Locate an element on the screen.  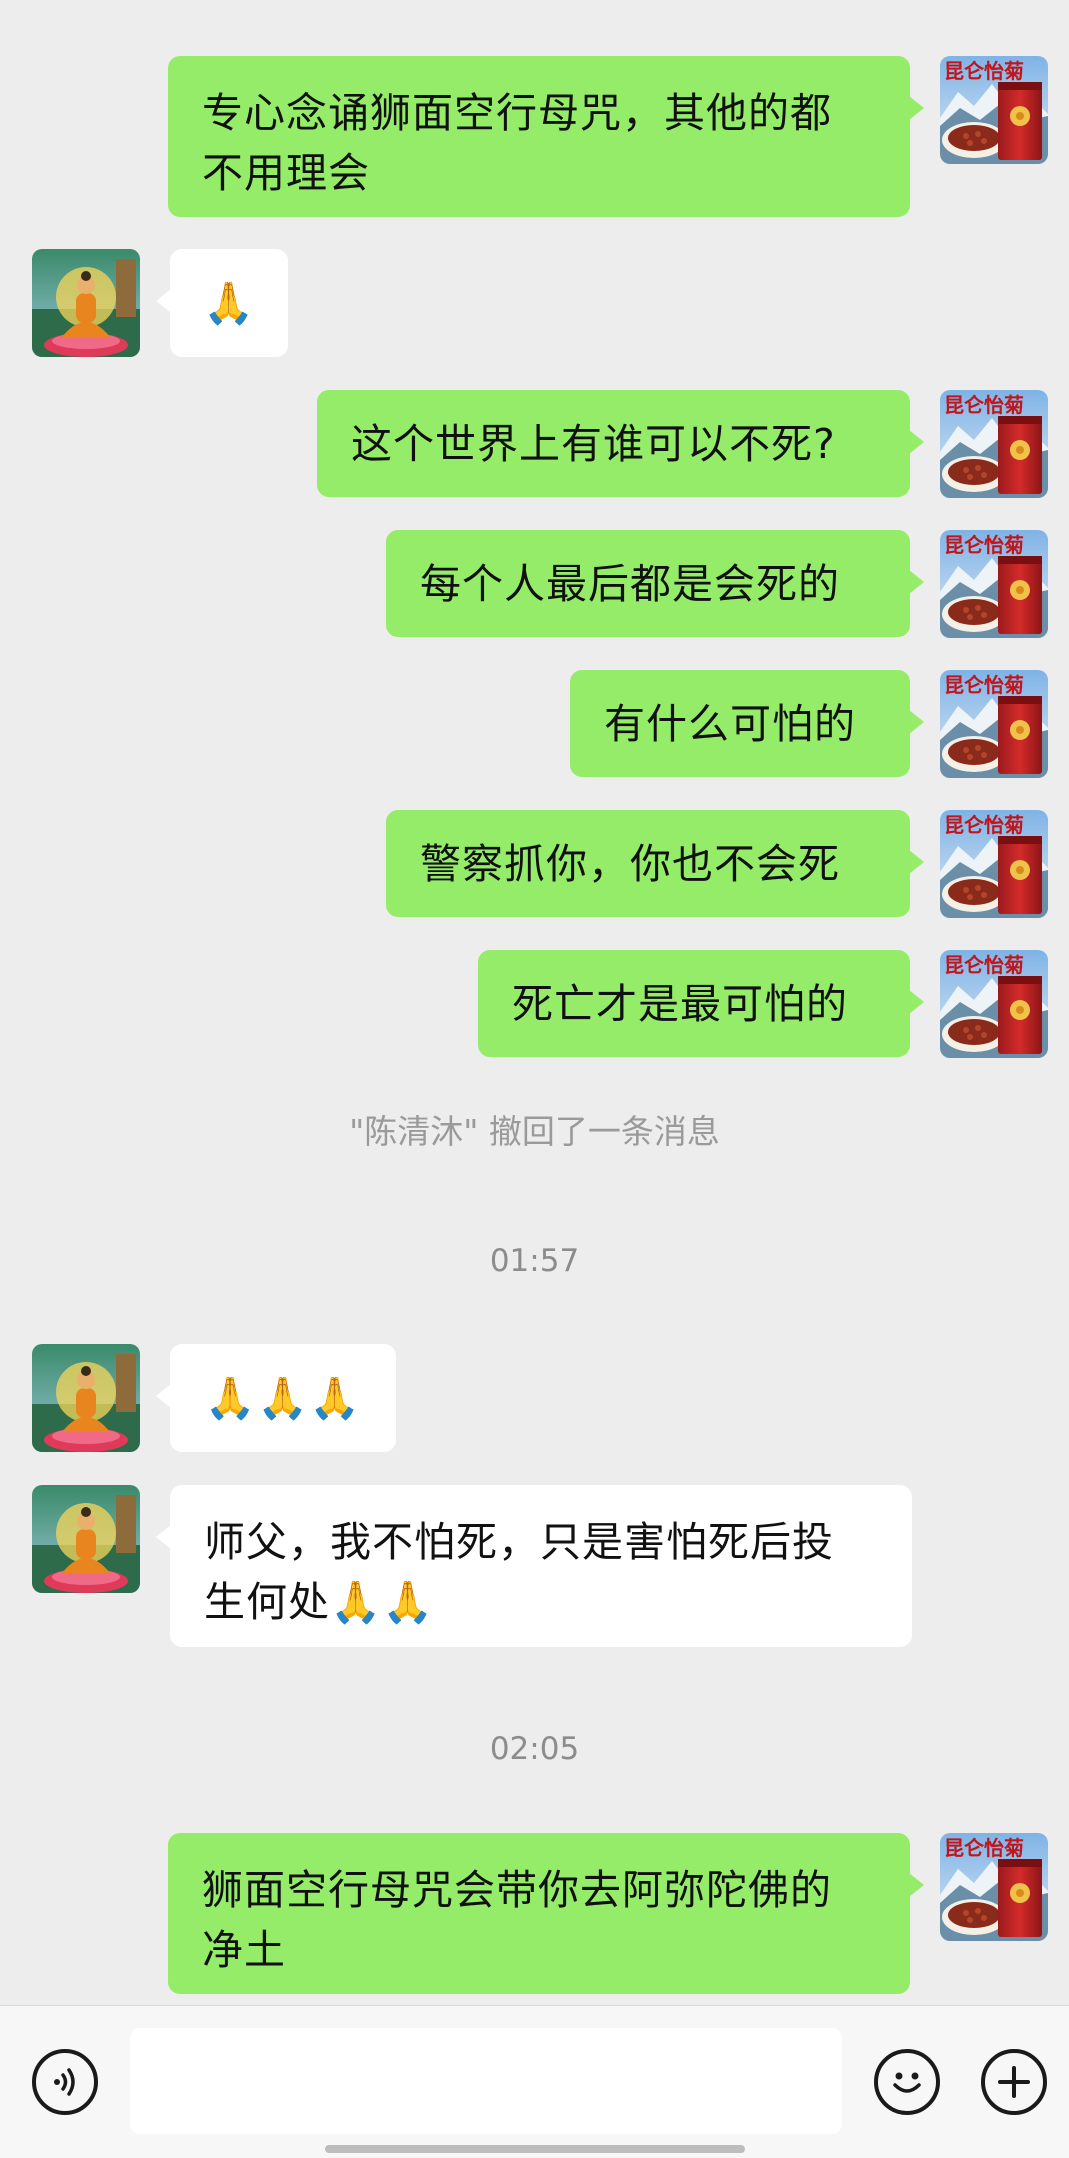
recall-notice: "陈清沐" 撤回了一条消息 is located at coordinates (534, 1131).